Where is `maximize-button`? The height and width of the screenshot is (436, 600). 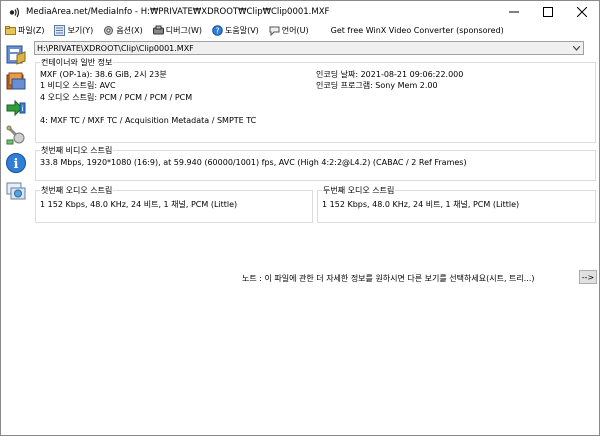
maximize-button is located at coordinates (548, 12).